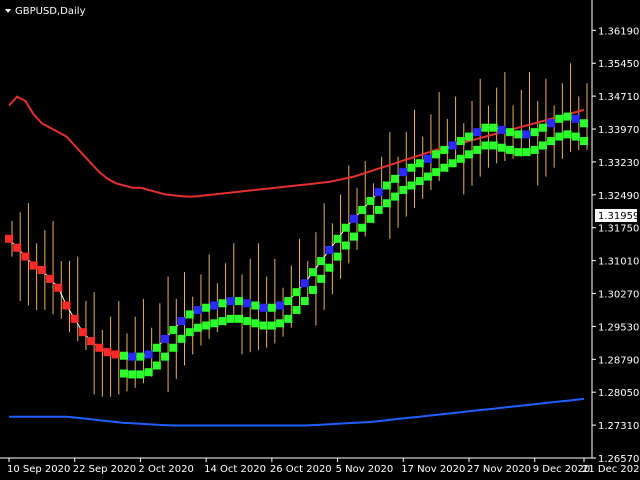 The width and height of the screenshot is (640, 480). What do you see at coordinates (611, 469) in the screenshot?
I see `x-tick-label: 21 Dec 2020` at bounding box center [611, 469].